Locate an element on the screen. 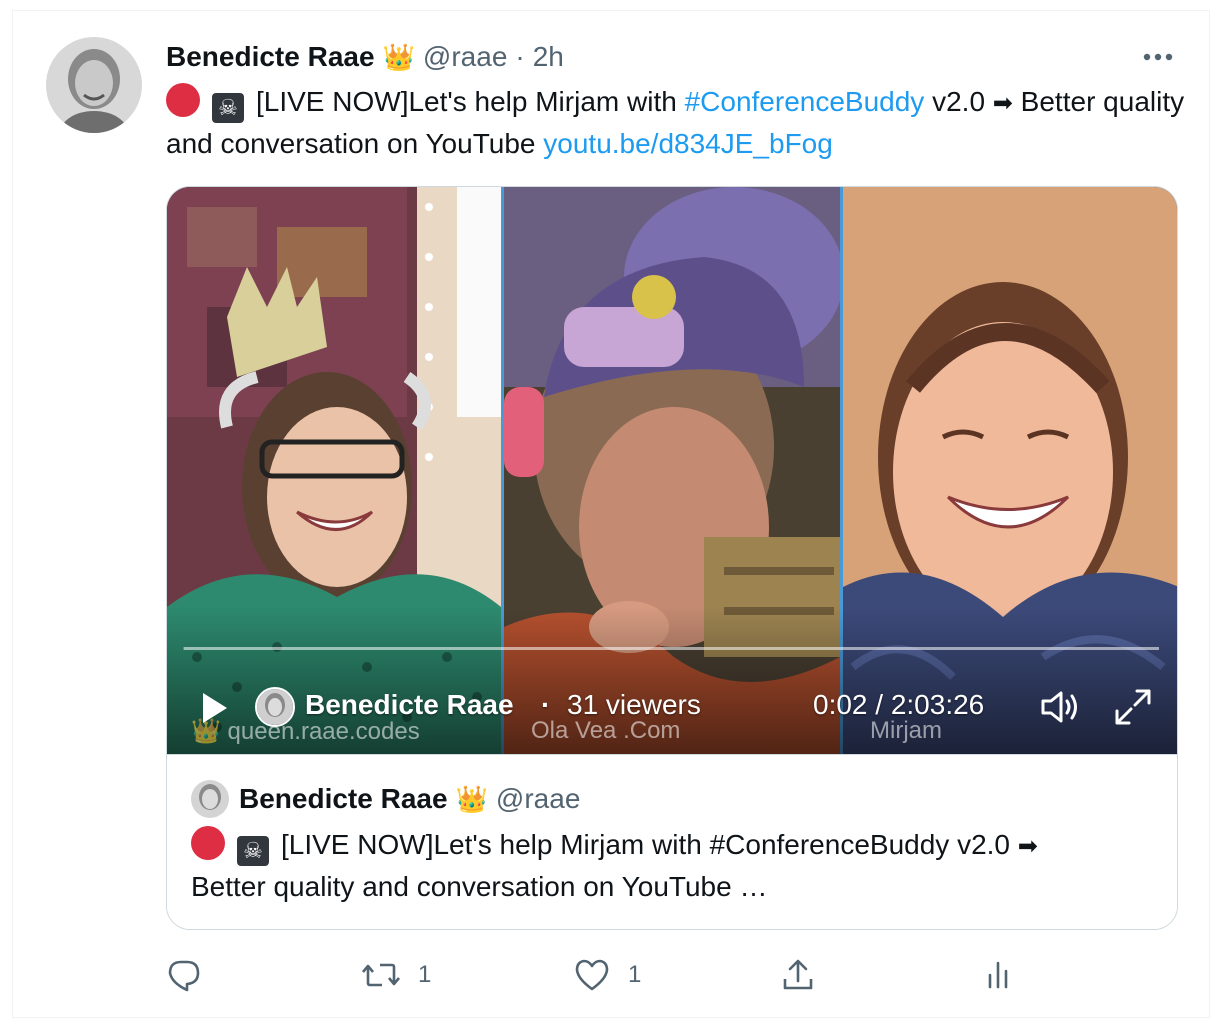 This screenshot has height=1032, width=1228. reply-button is located at coordinates (193, 975).